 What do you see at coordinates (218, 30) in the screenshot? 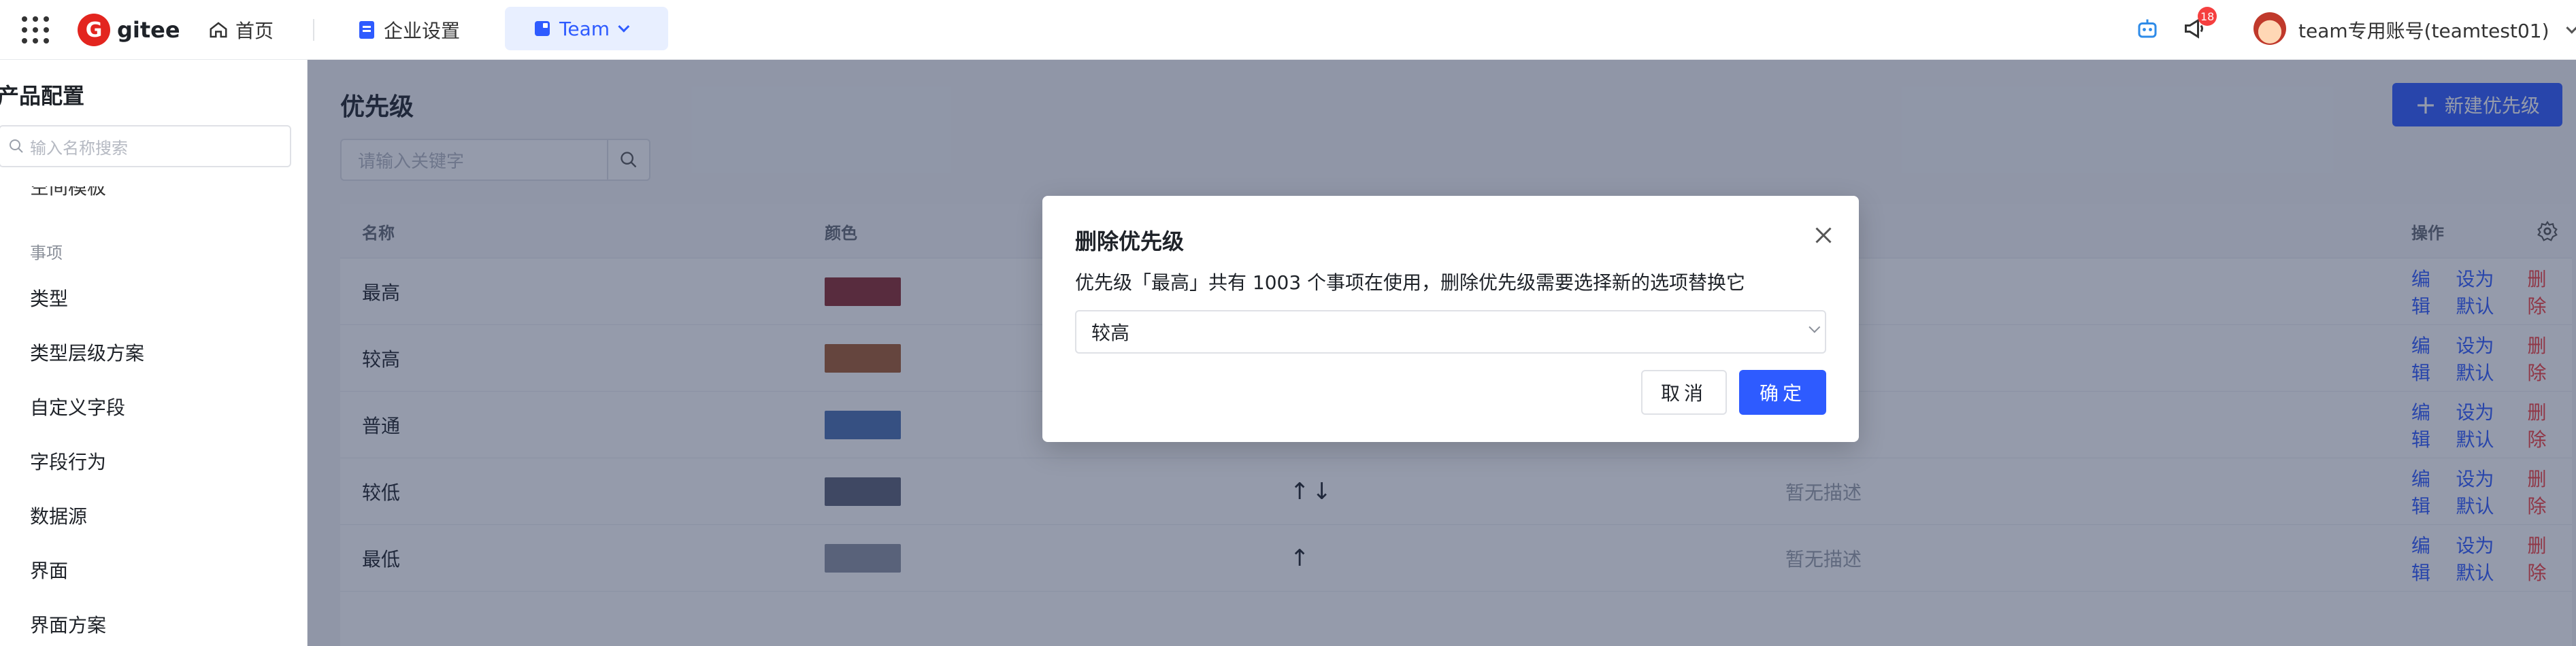
I see `home-icon` at bounding box center [218, 30].